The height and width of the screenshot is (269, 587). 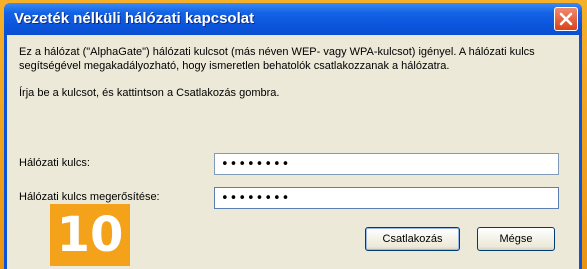 I want to click on network-key-input, so click(x=386, y=164).